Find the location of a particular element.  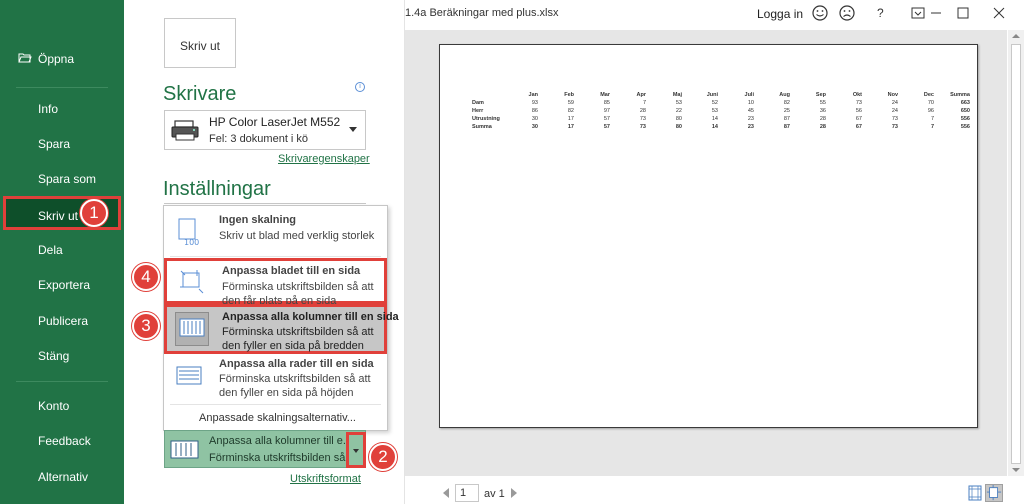

table-cell: 23 is located at coordinates (750, 127).